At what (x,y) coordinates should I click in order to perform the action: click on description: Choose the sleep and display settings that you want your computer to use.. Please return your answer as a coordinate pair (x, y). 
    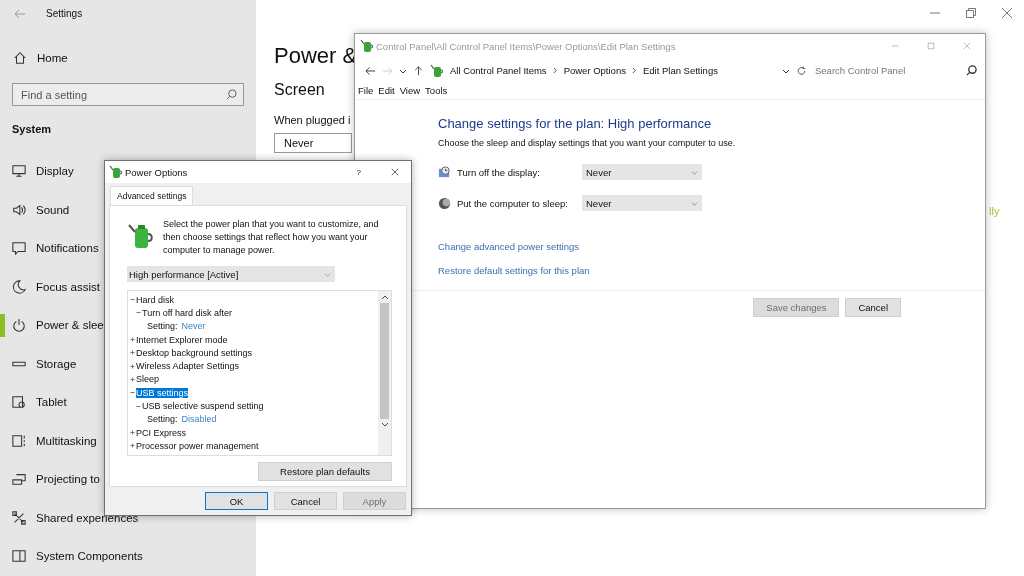
    Looking at the image, I should click on (587, 143).